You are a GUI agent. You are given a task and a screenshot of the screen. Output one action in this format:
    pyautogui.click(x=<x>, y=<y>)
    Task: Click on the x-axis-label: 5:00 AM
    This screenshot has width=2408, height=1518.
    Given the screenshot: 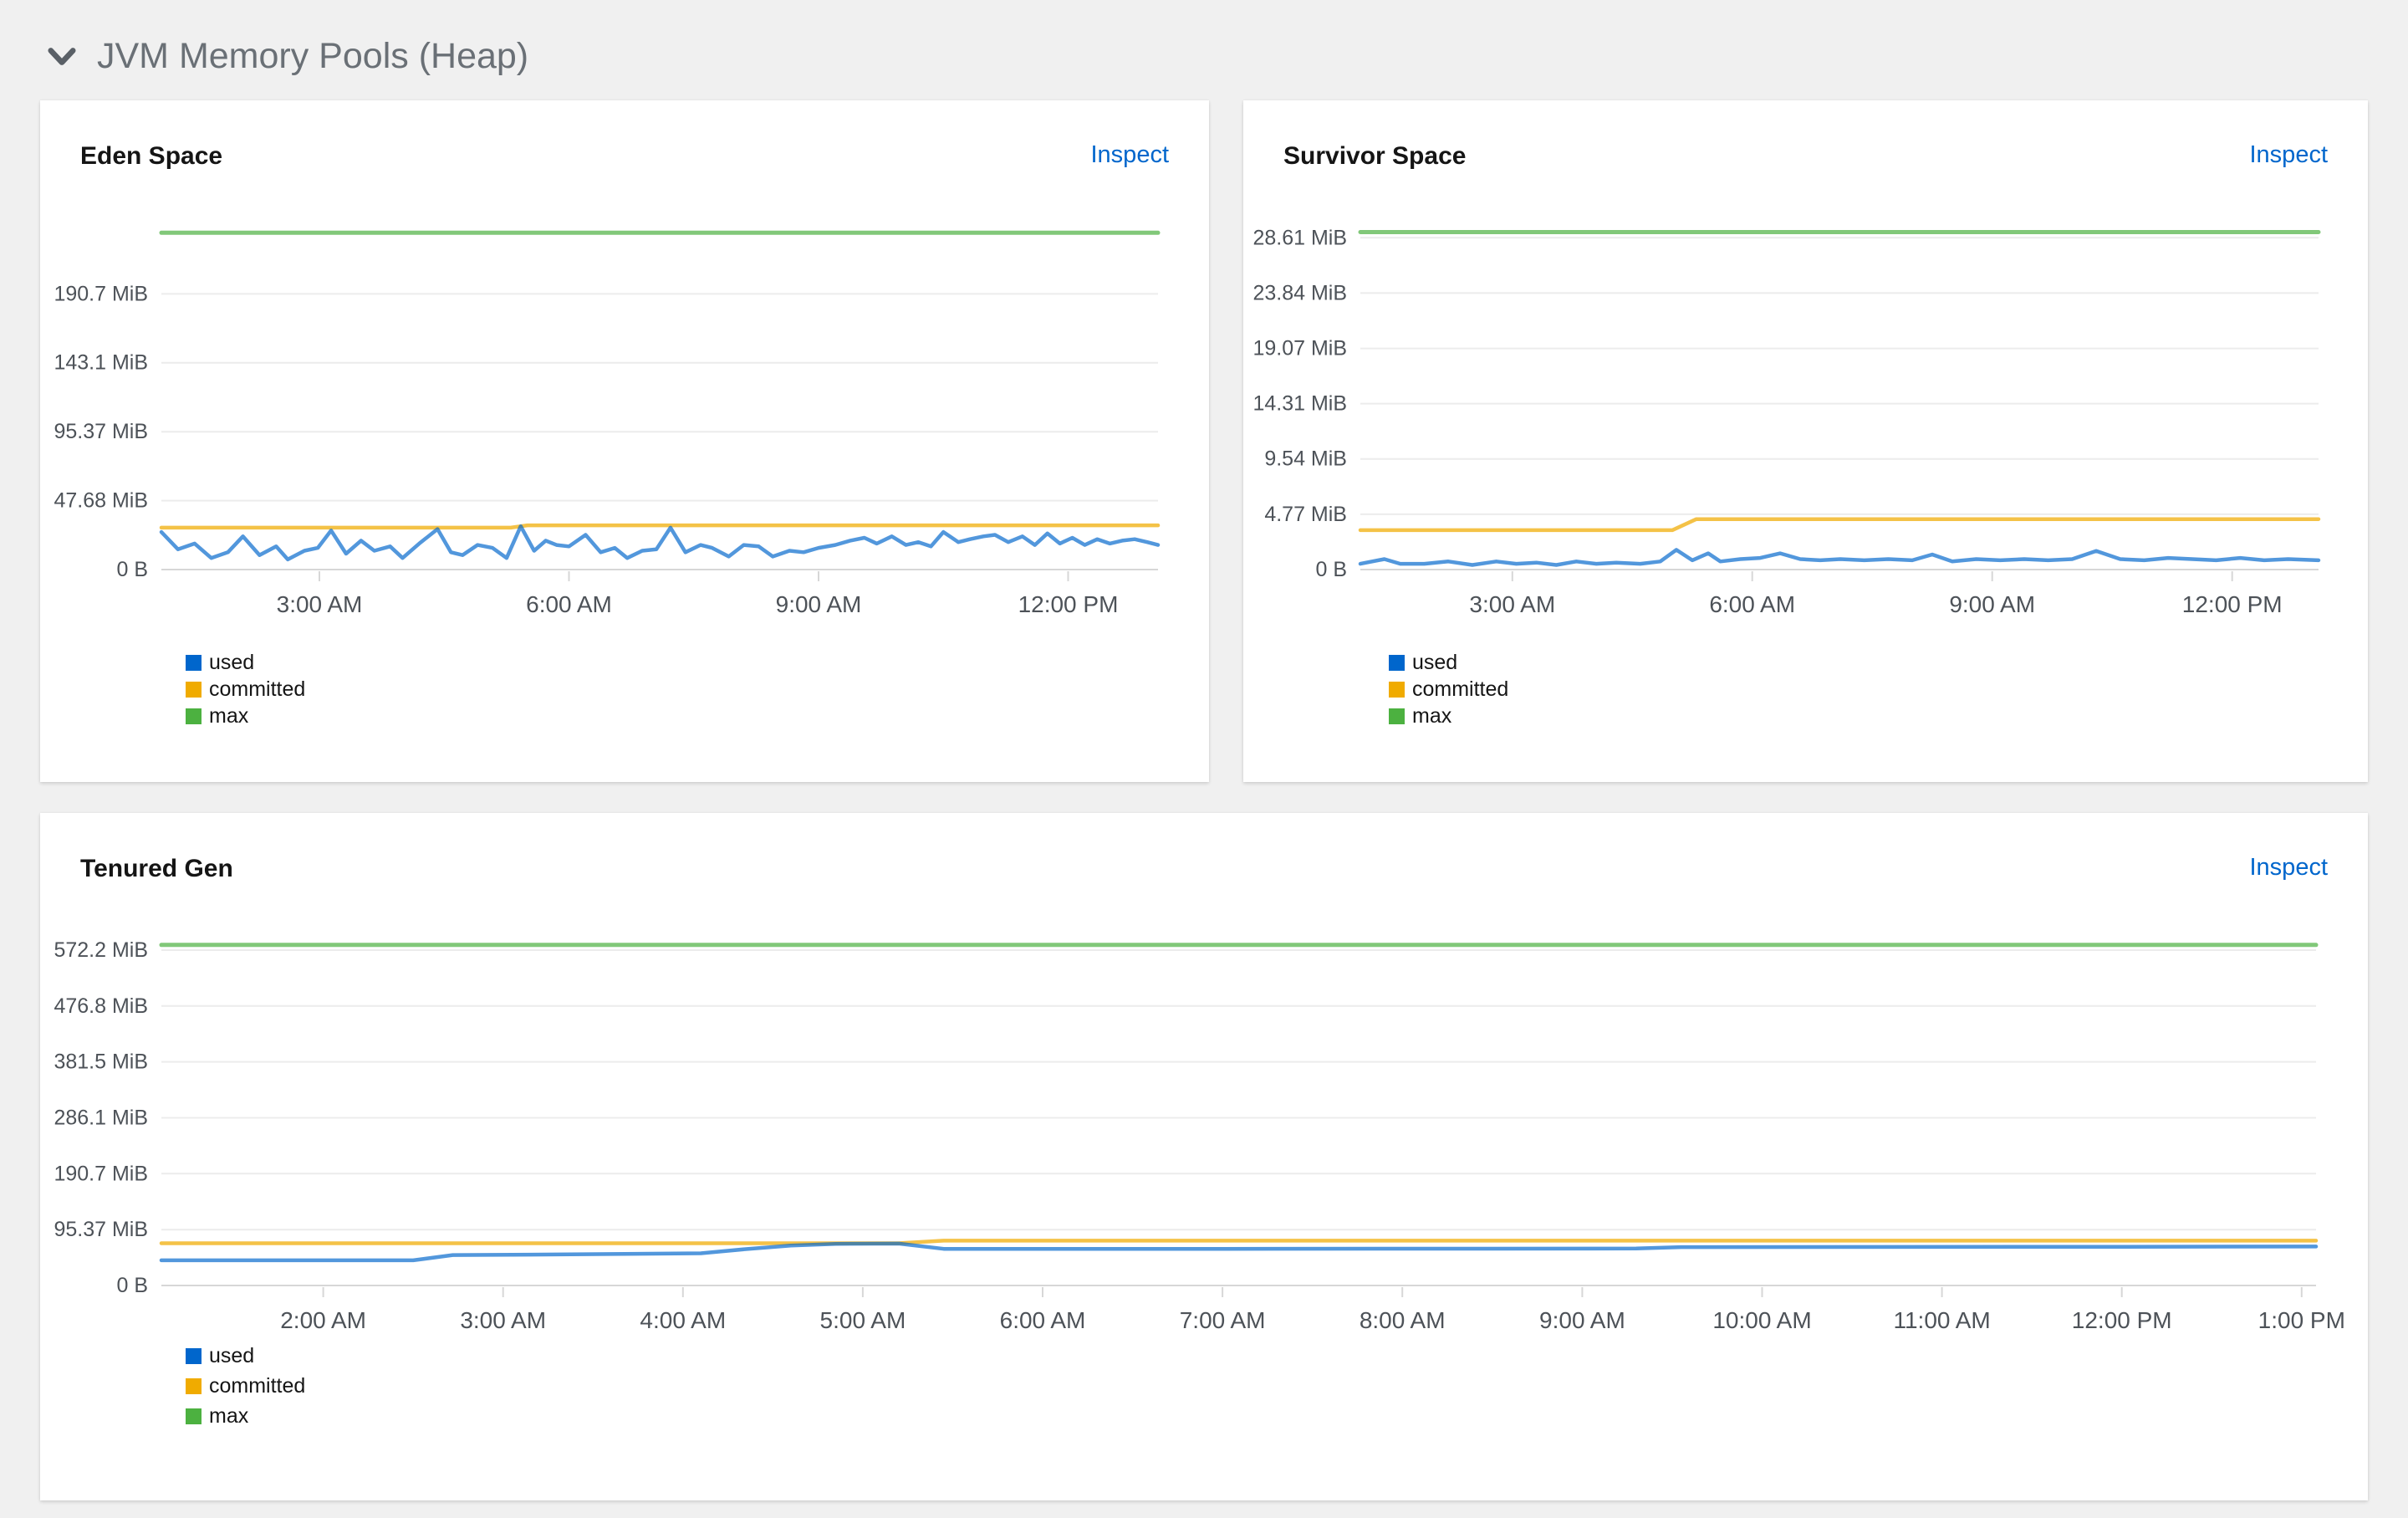 What is the action you would take?
    pyautogui.click(x=863, y=1320)
    